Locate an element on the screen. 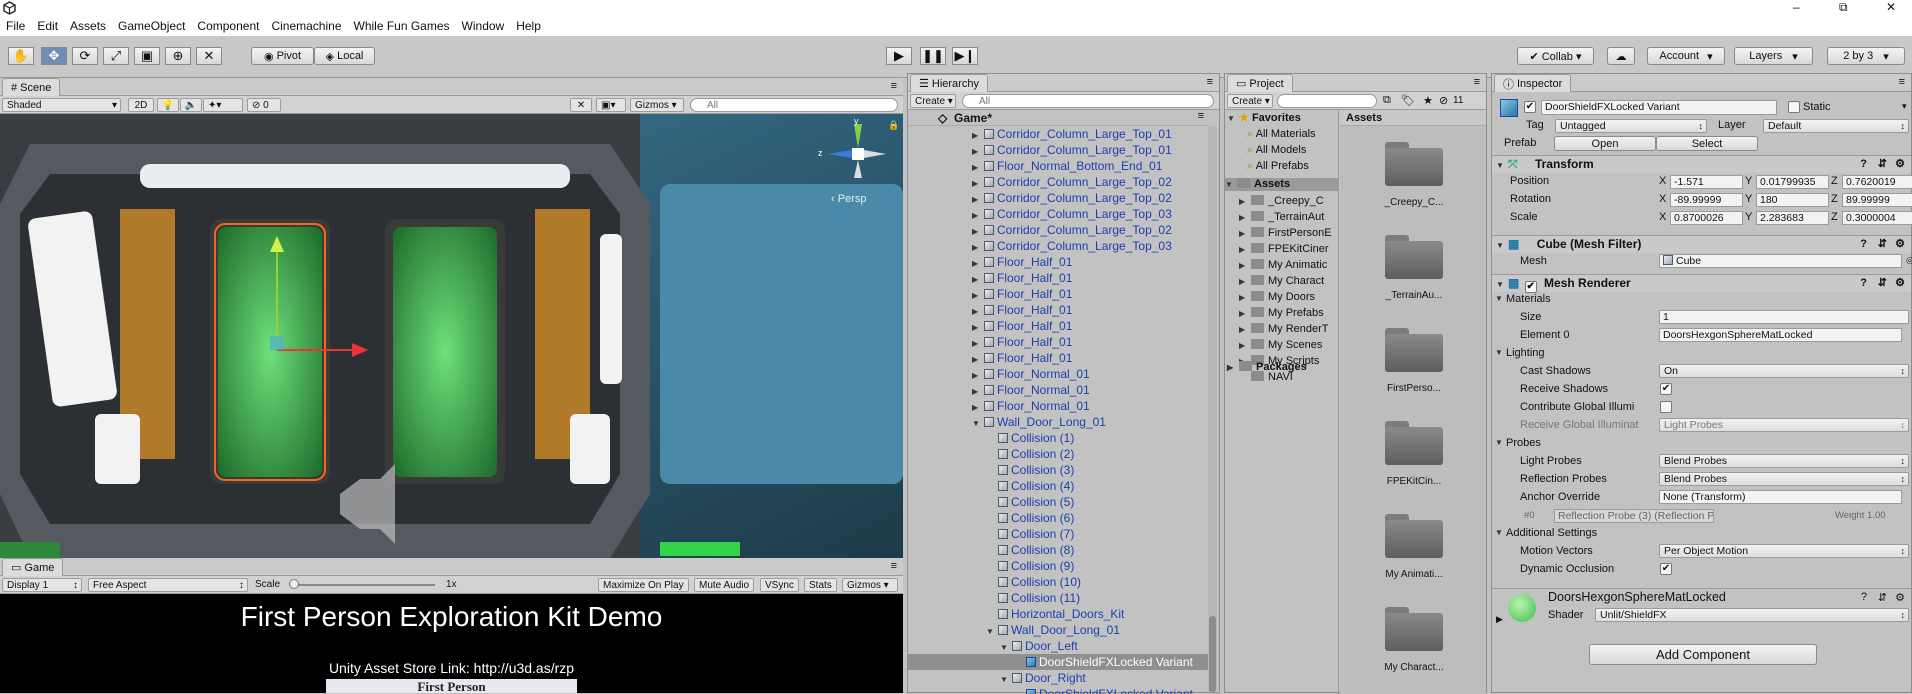  pivot-toggle: ◉ Pivot is located at coordinates (282, 56).